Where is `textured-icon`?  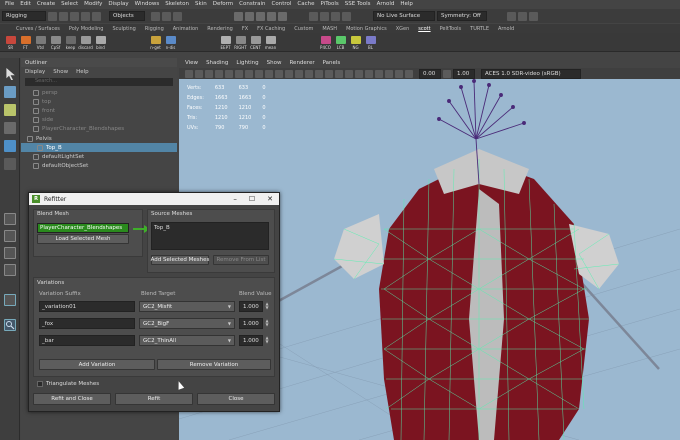
textured-icon is located at coordinates (319, 73).